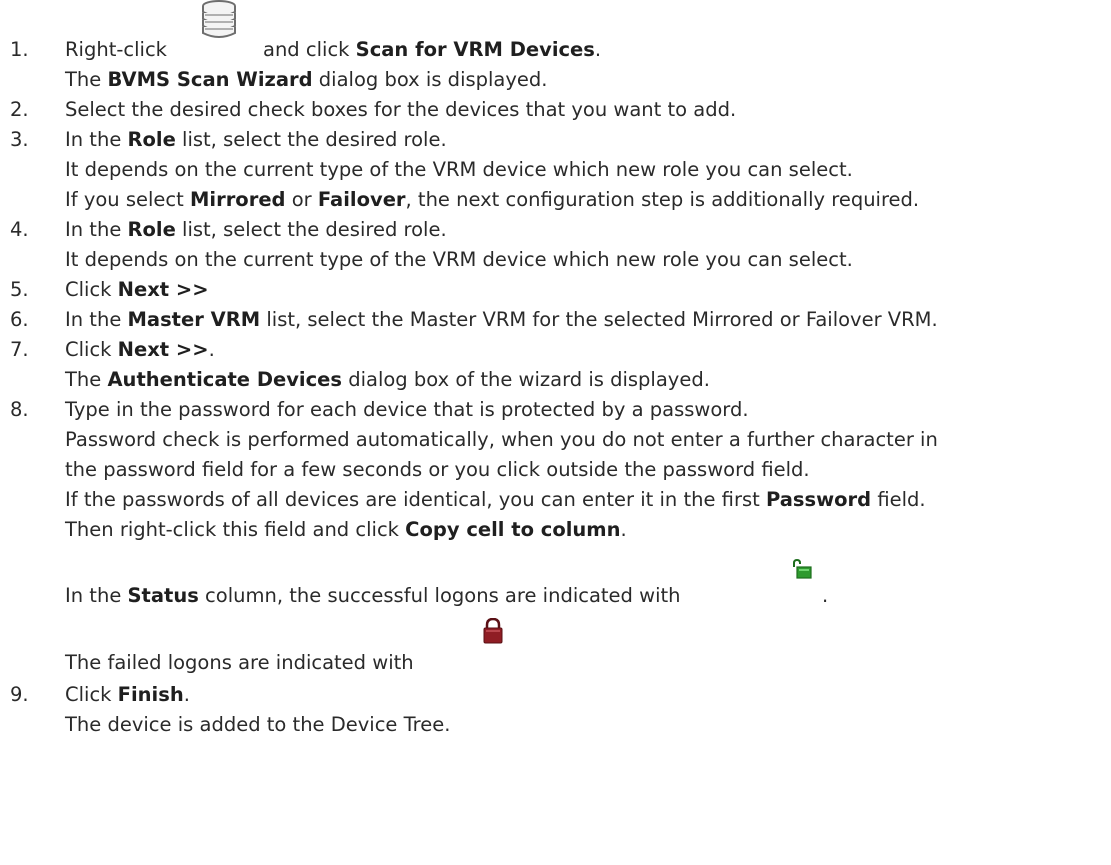  What do you see at coordinates (239, 662) in the screenshot?
I see `step-8-line-7: The failed logons are indicated with` at bounding box center [239, 662].